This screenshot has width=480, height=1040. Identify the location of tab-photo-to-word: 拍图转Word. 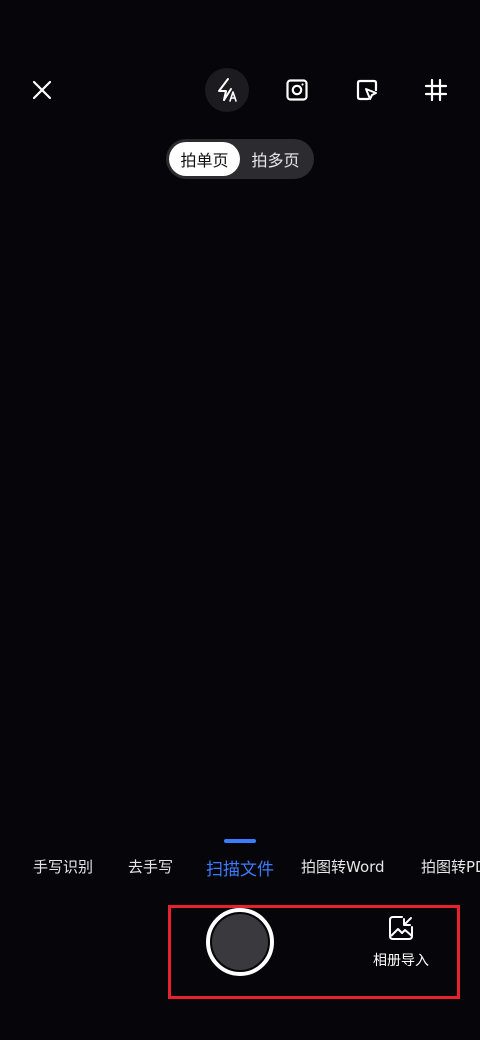
(343, 866).